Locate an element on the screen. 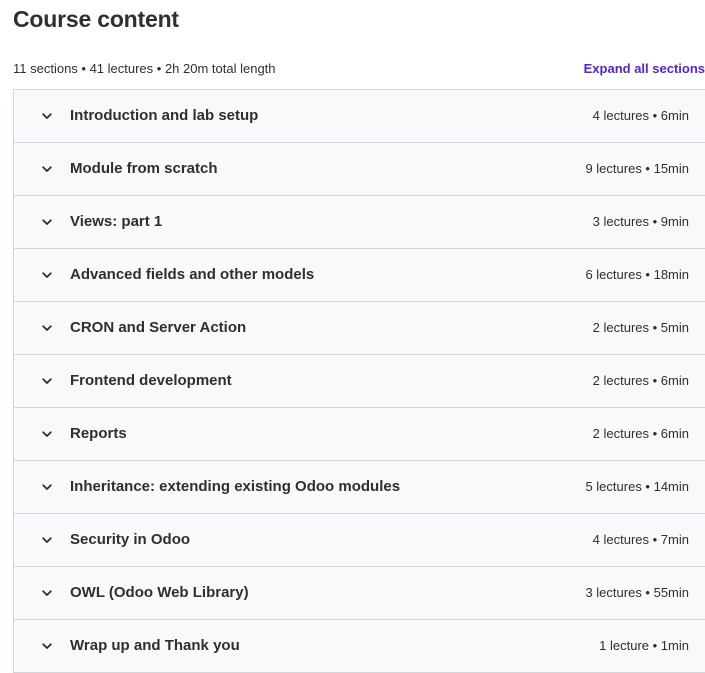 This screenshot has width=705, height=673. section-title: Security in Odoo is located at coordinates (130, 539).